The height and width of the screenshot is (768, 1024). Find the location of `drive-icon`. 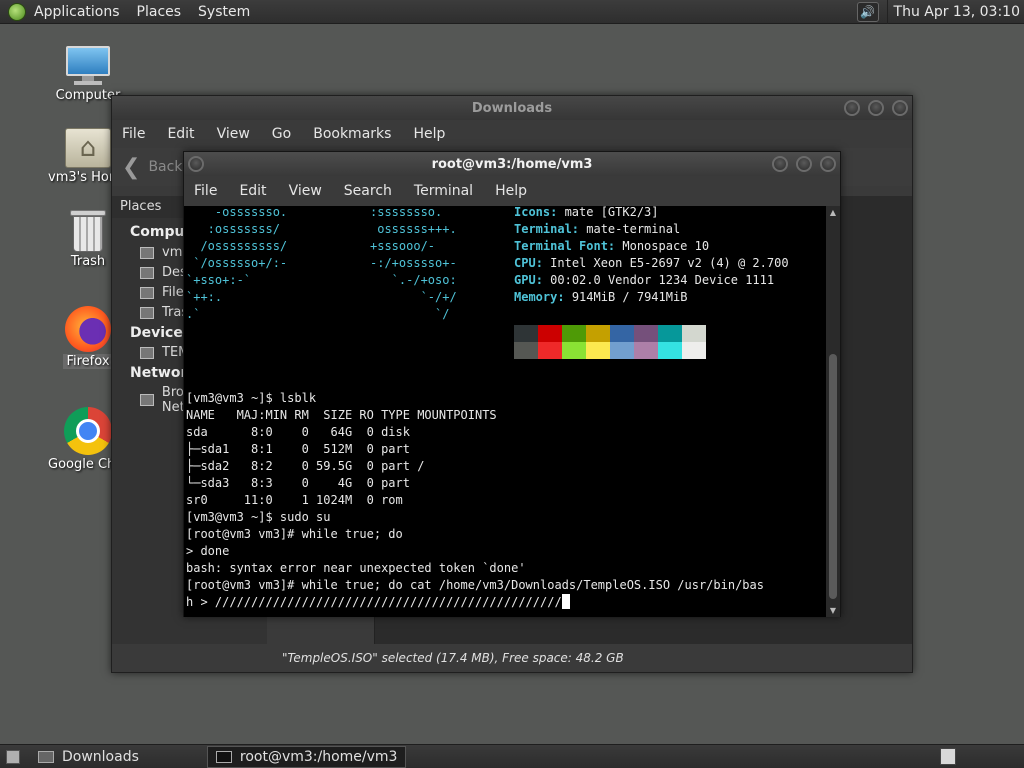

drive-icon is located at coordinates (147, 292).